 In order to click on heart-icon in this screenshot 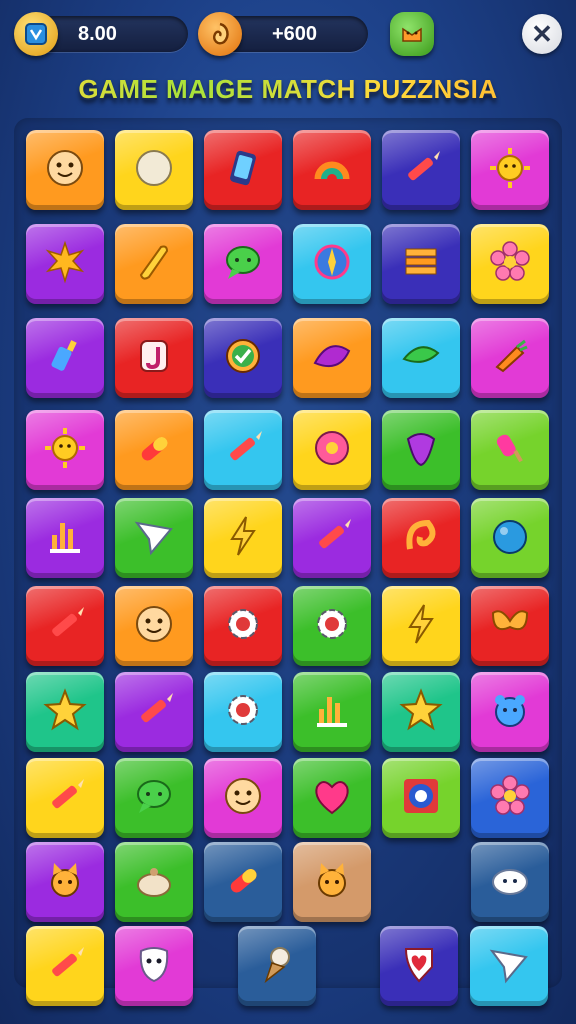, I will do `click(332, 798)`.